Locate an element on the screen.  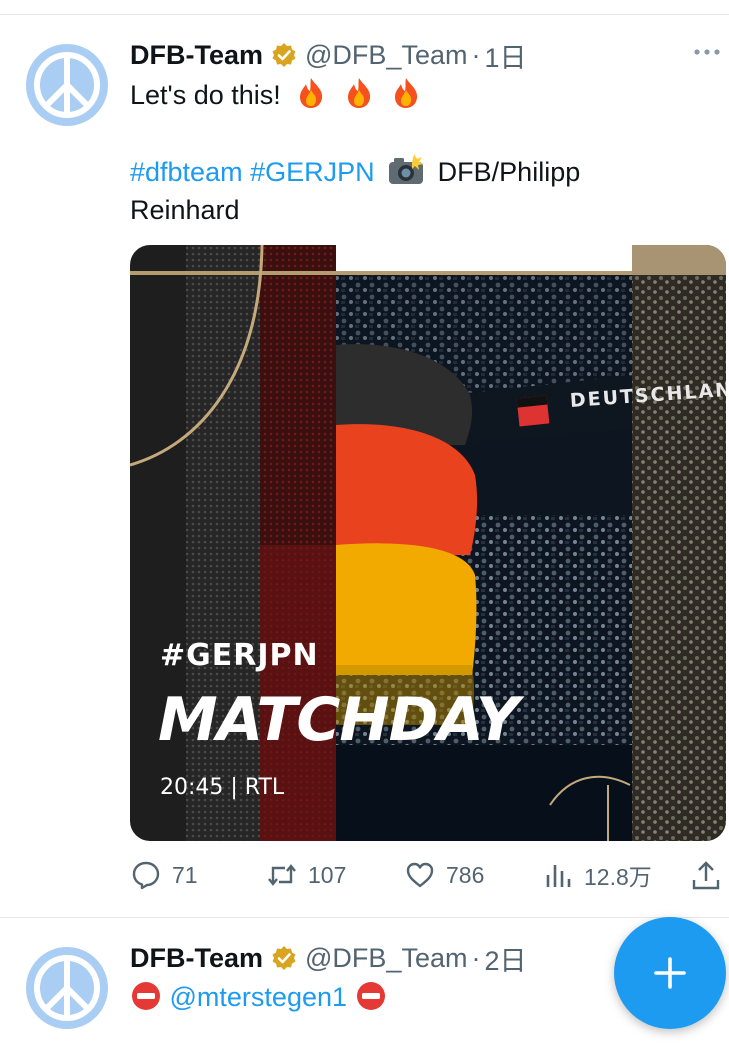
reply-button: 71 is located at coordinates (164, 875).